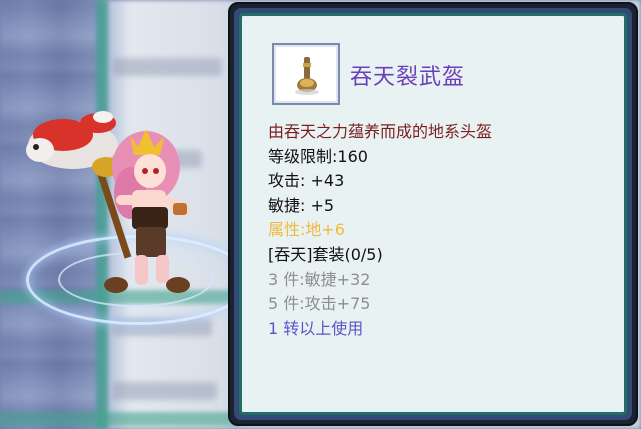 Image resolution: width=641 pixels, height=429 pixels. I want to click on set-bonus-title: [吞天]套装(0/5), so click(325, 254).